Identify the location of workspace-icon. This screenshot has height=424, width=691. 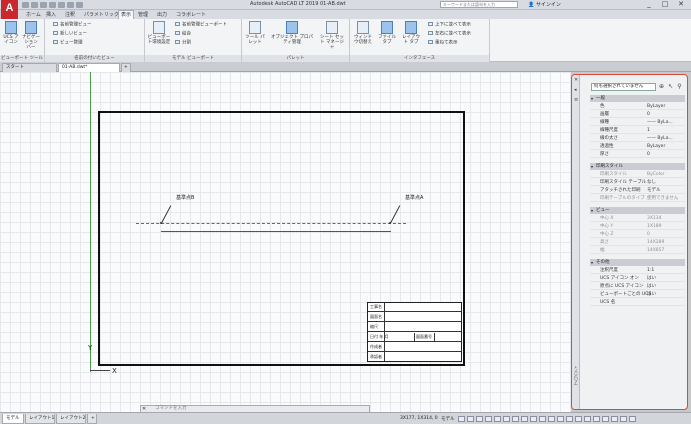
(551, 419).